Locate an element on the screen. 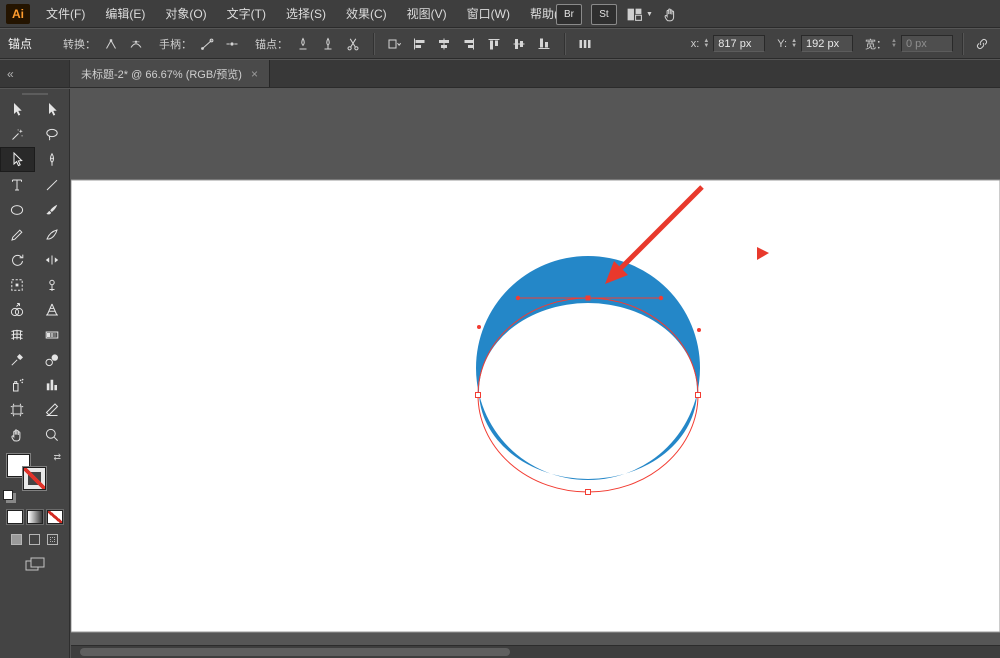  align-top-button is located at coordinates (494, 44).